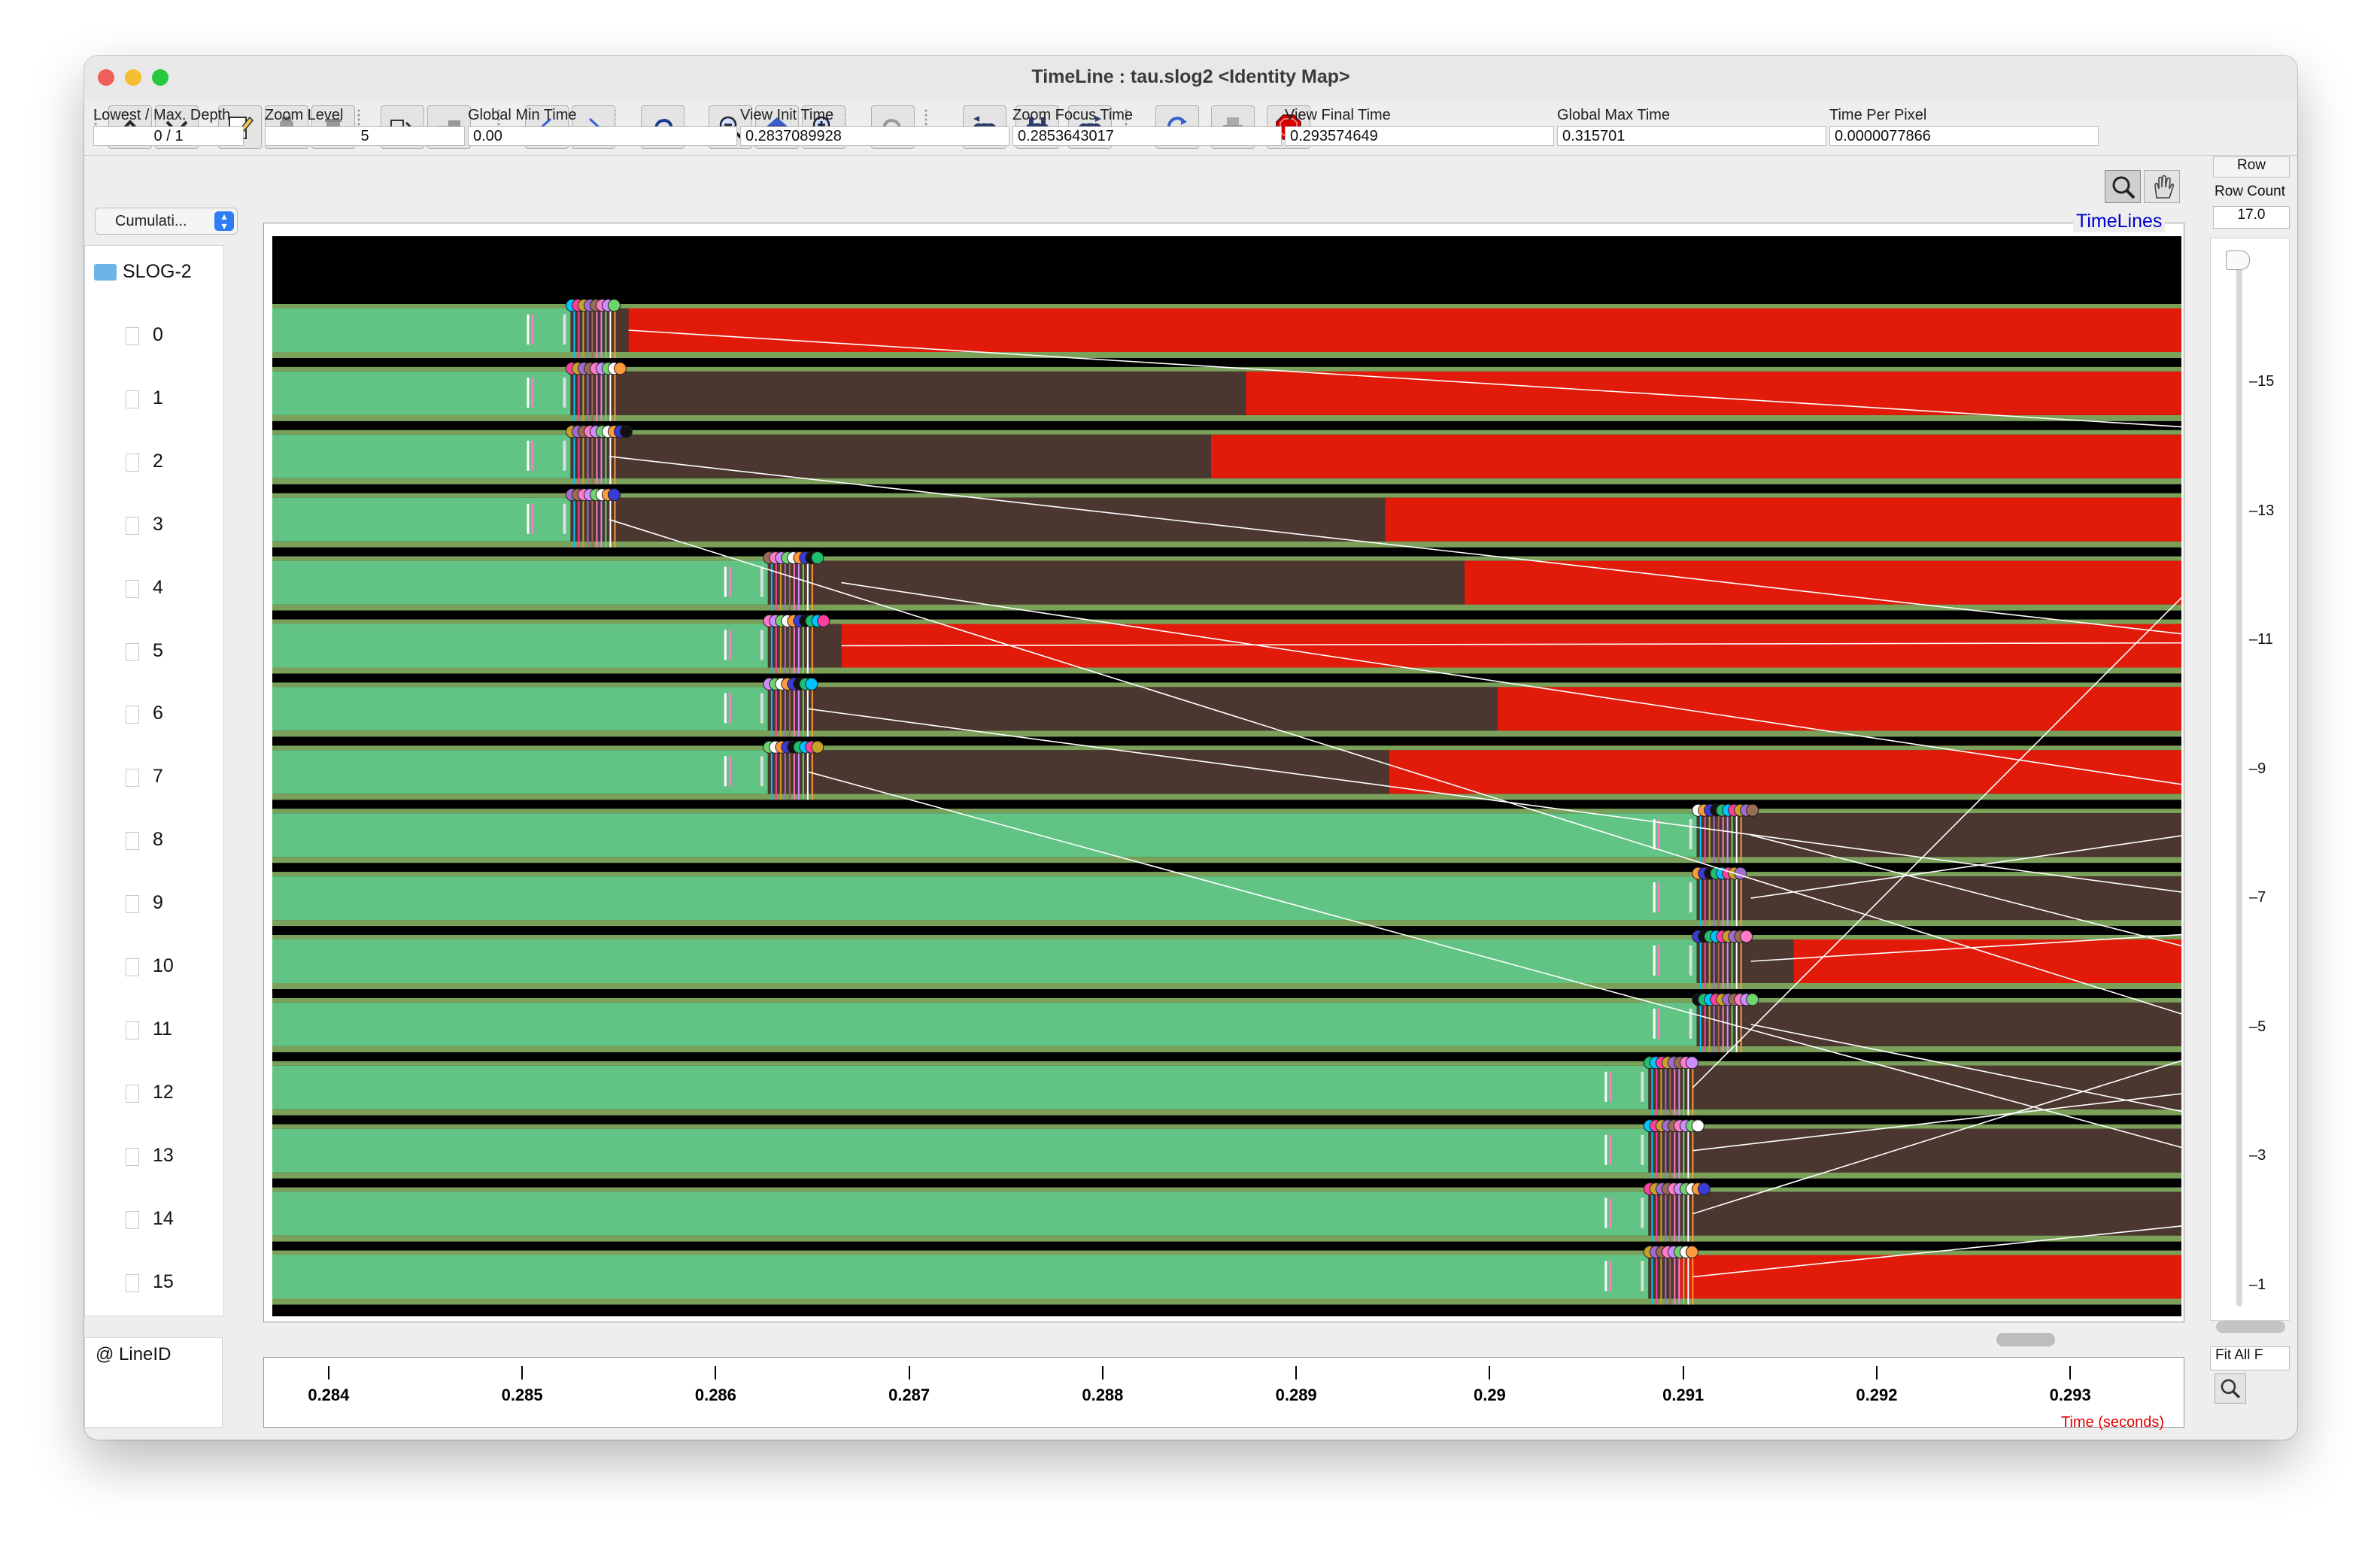 The width and height of the screenshot is (2380, 1551). I want to click on axis-tick-label: 0.284, so click(329, 1395).